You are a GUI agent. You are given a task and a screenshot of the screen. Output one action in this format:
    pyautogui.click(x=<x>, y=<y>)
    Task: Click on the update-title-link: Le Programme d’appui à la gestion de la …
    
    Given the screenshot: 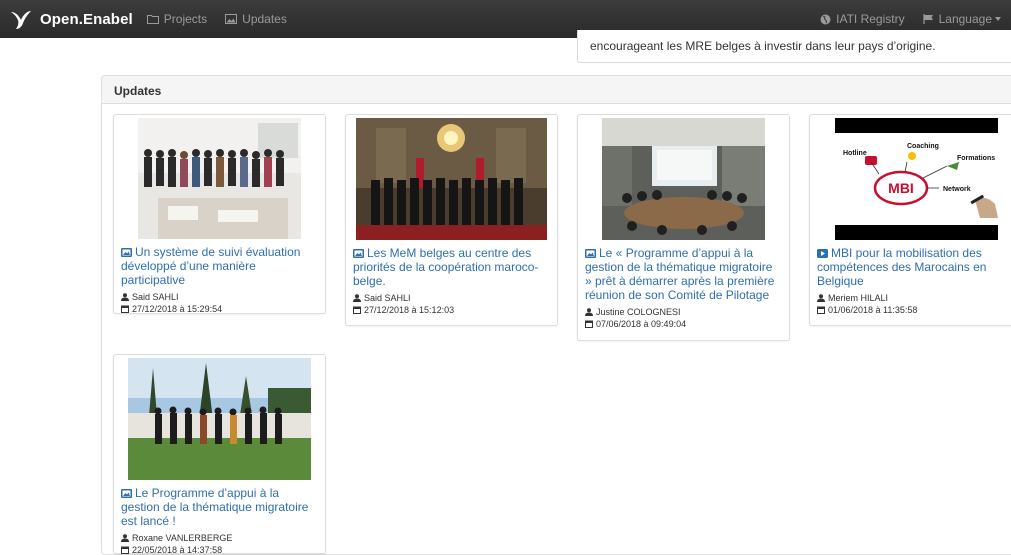 What is the action you would take?
    pyautogui.click(x=219, y=507)
    